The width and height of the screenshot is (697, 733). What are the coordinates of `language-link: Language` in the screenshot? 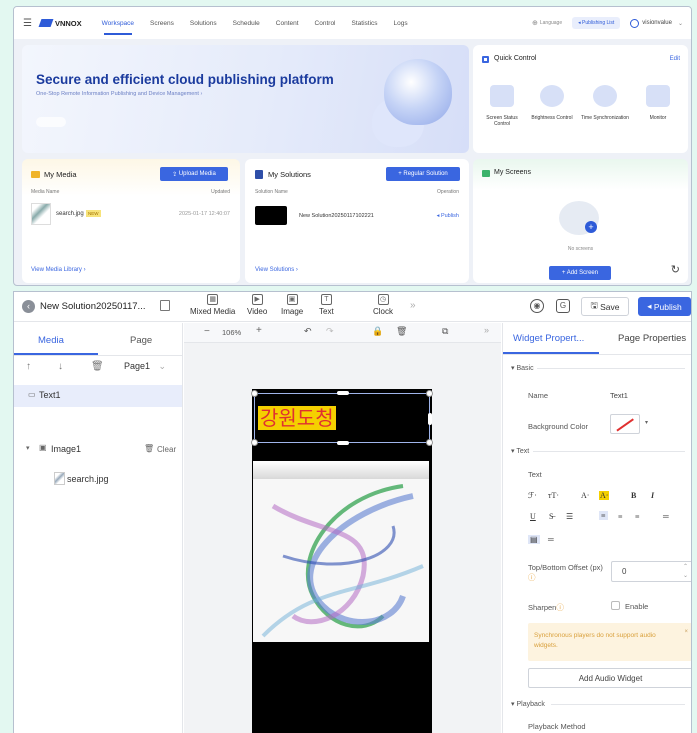 It's located at (551, 23).